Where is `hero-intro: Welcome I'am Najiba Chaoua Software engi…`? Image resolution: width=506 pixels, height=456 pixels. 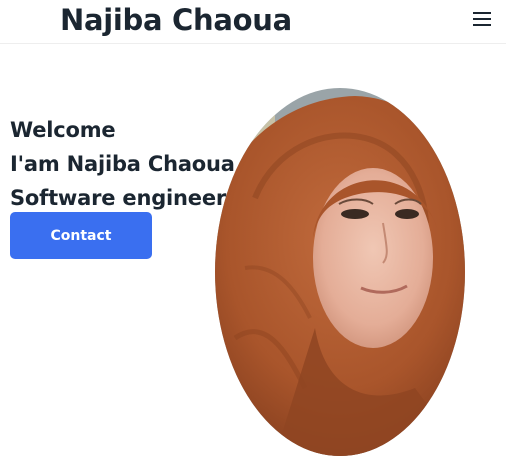
hero-intro: Welcome I'am Najiba Chaoua Software engi… is located at coordinates (122, 164).